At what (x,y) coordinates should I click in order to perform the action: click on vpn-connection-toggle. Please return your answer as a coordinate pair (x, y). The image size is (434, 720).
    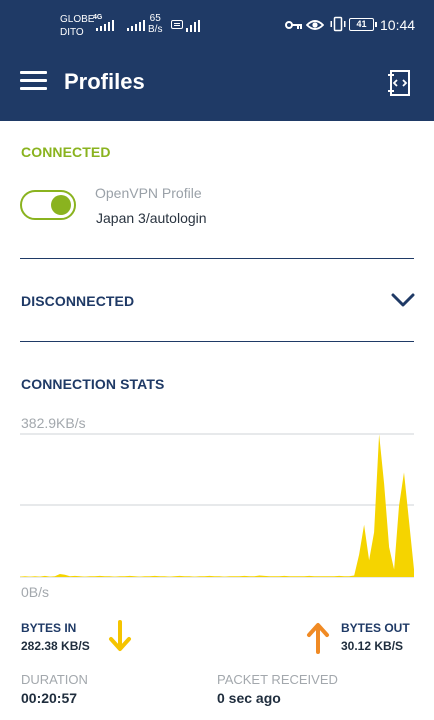
    Looking at the image, I should click on (48, 205).